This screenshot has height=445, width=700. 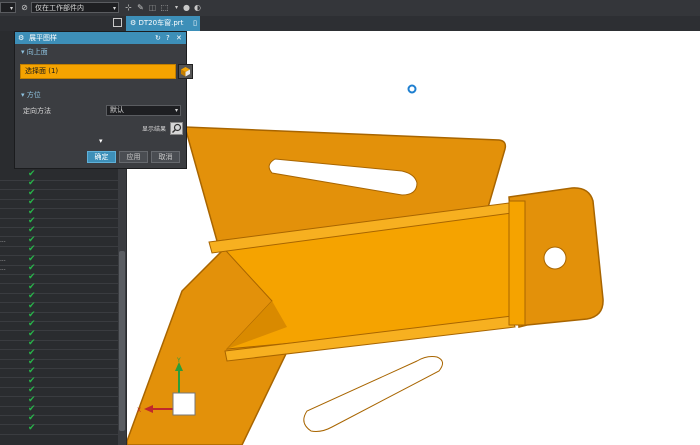 I want to click on tab-bend, so click(x=517, y=263).